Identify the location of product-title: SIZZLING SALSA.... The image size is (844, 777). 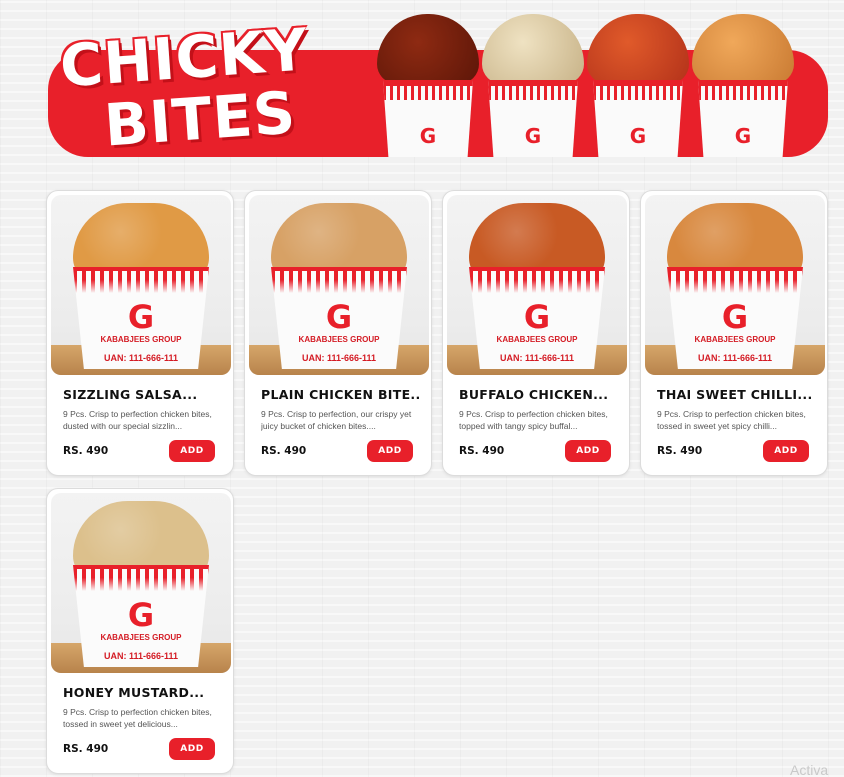
(143, 394).